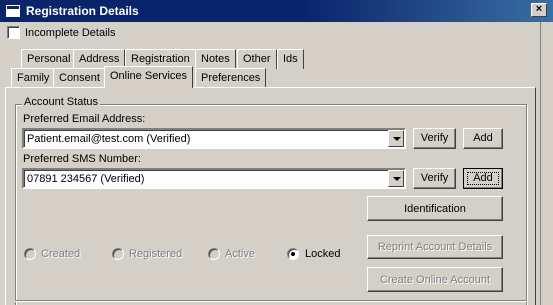  I want to click on status-created-radio, so click(30, 254).